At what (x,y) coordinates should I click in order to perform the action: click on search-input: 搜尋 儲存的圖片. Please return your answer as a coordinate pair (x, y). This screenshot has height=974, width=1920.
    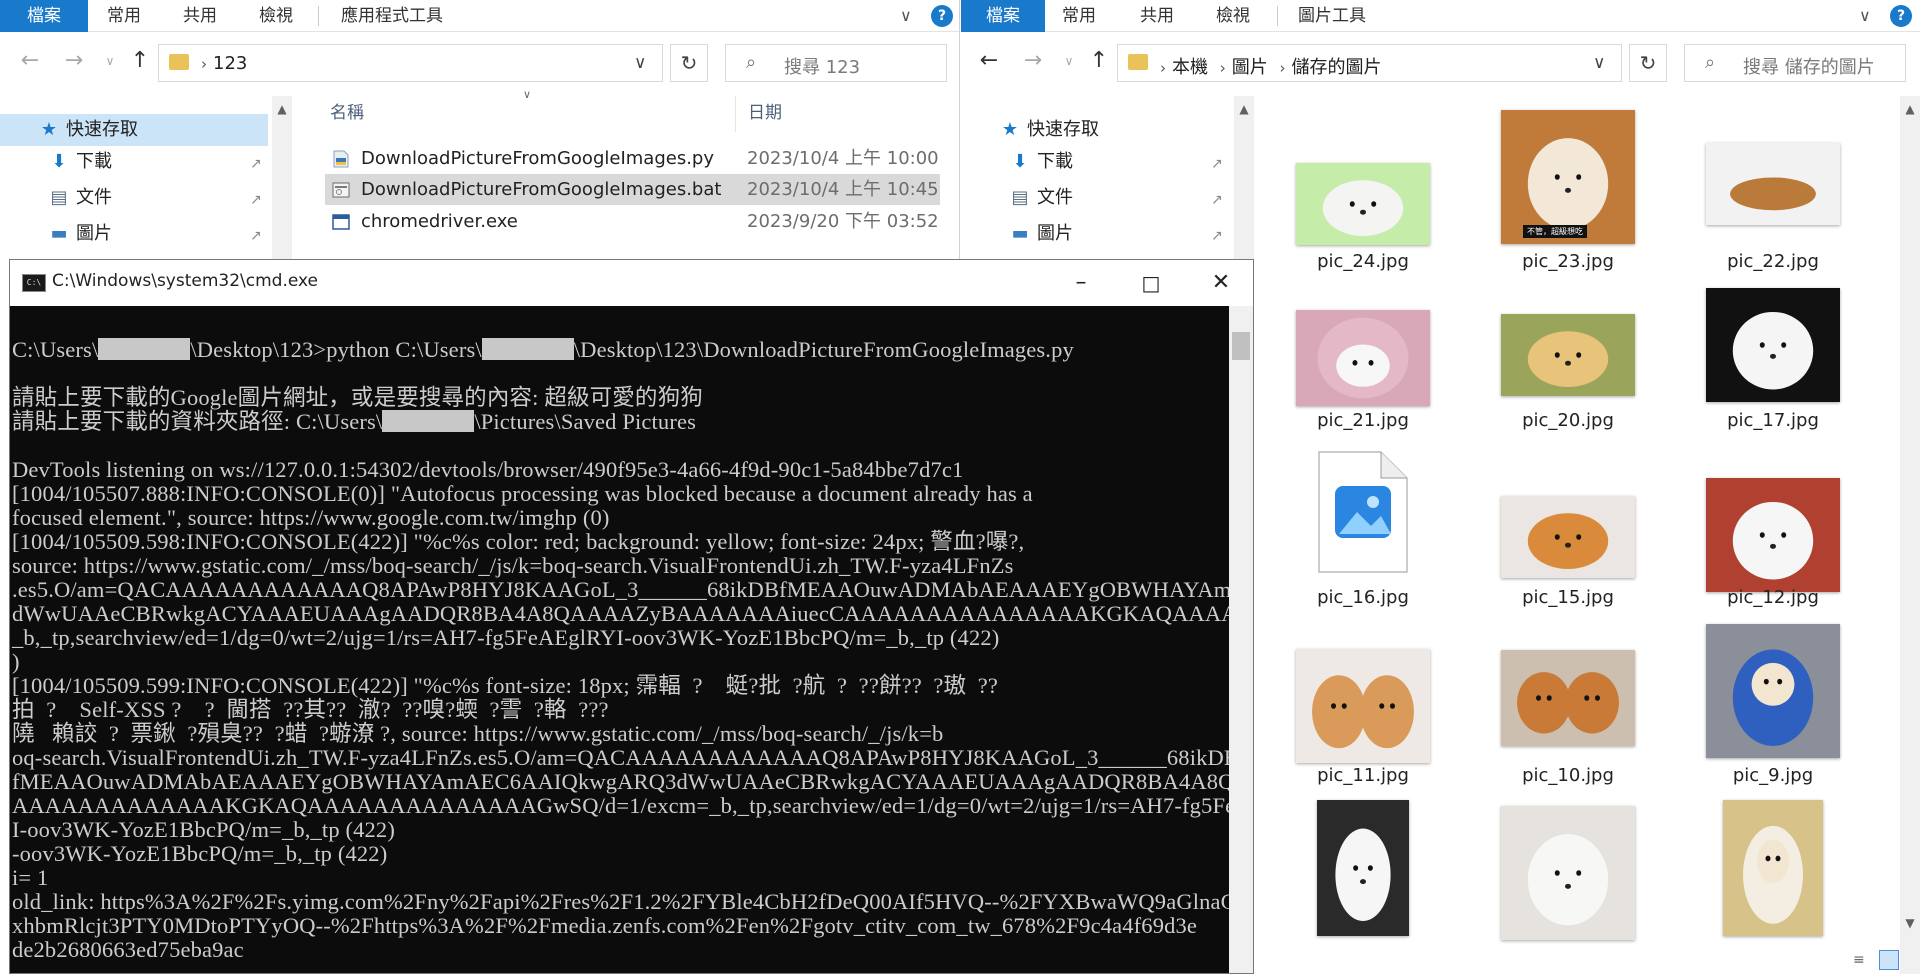
    Looking at the image, I should click on (1809, 66).